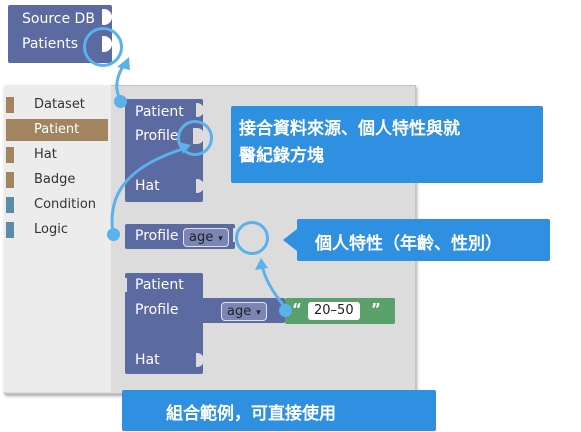 Image resolution: width=581 pixels, height=432 pixels. I want to click on connector-dot-string, so click(285, 310).